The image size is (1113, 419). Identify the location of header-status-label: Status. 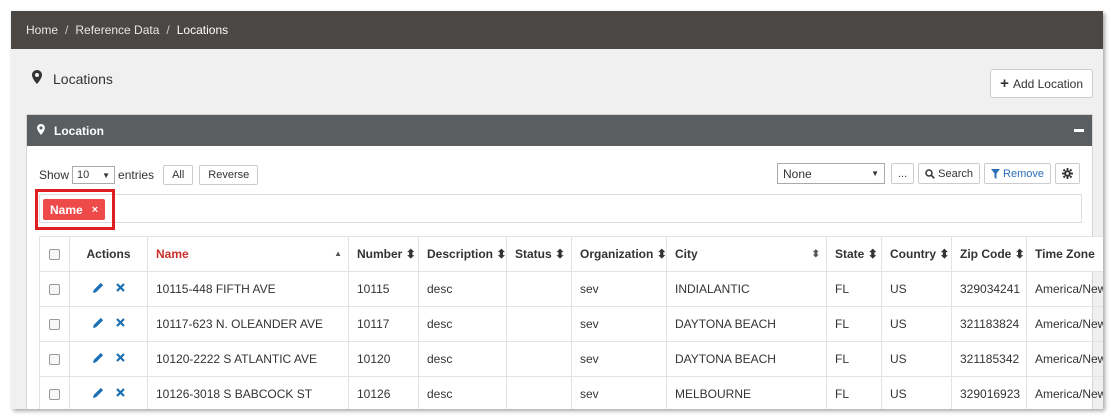
(533, 254).